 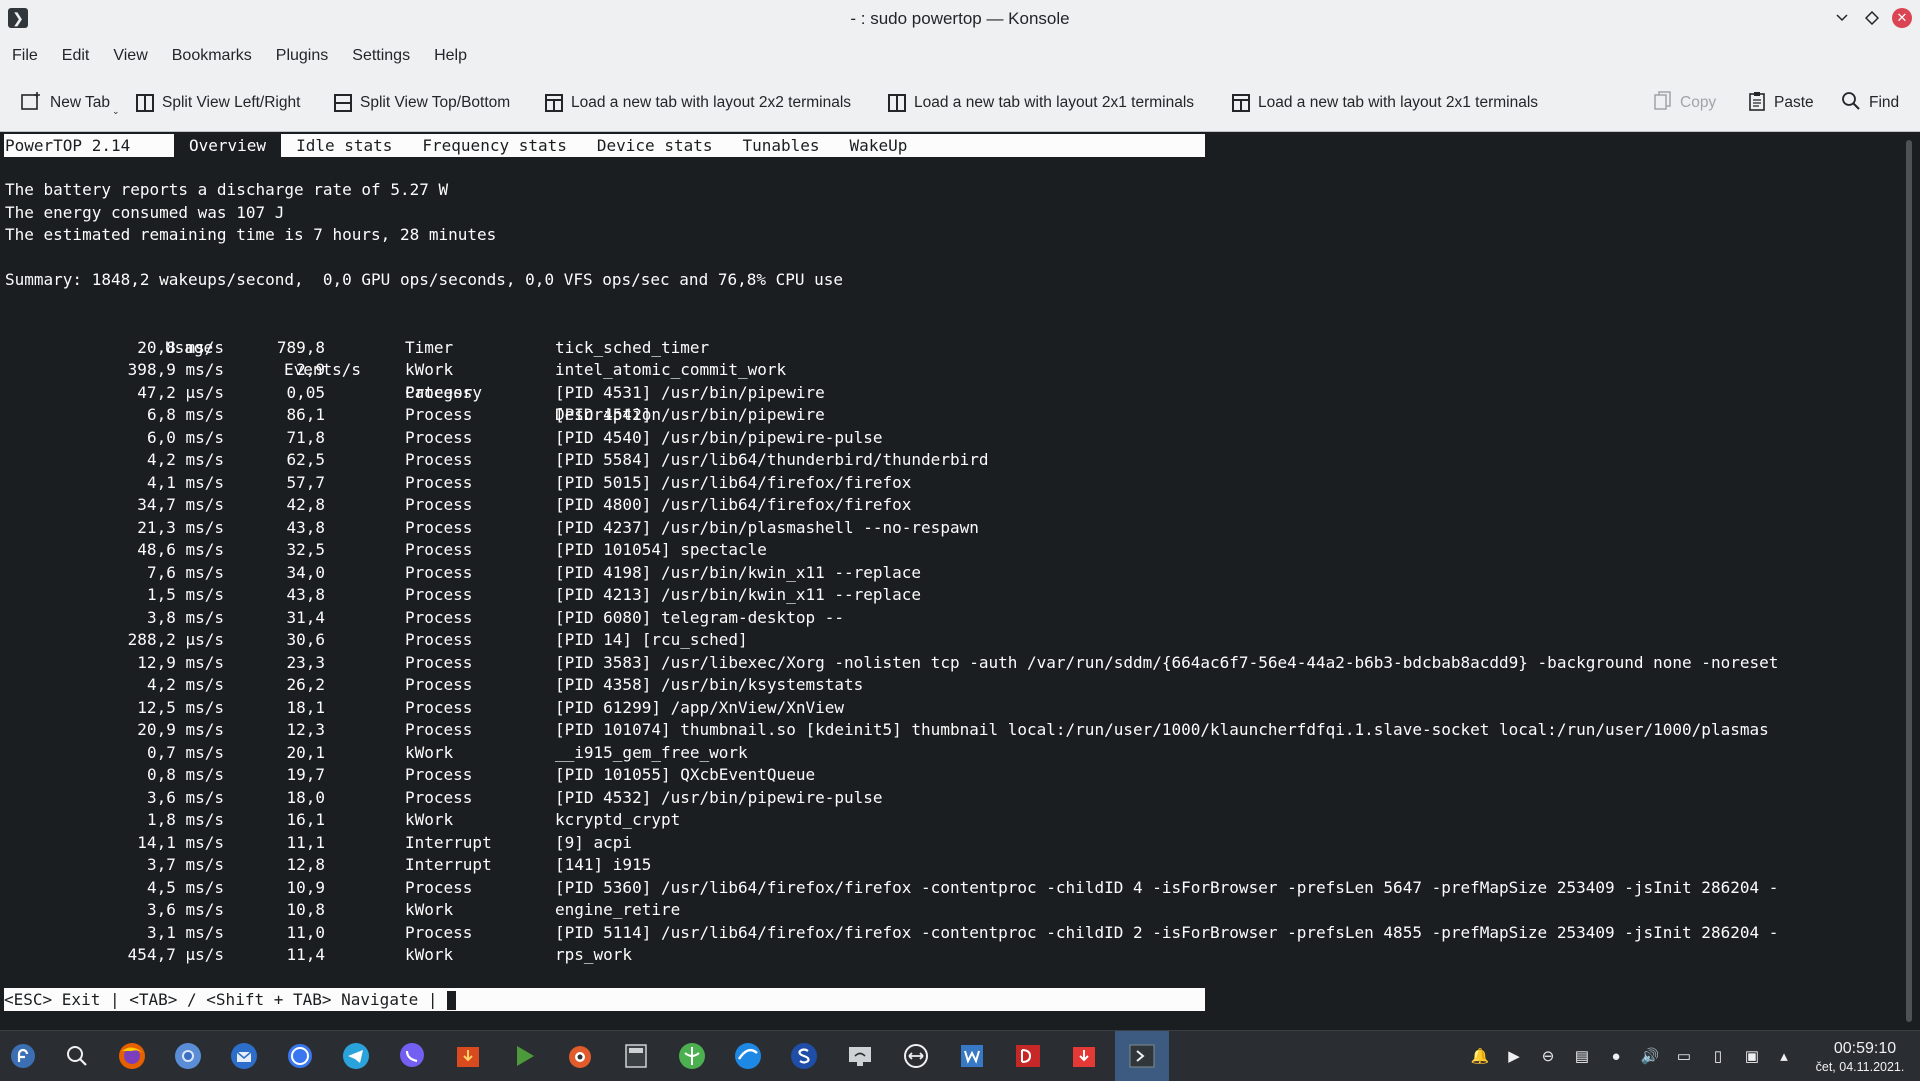 What do you see at coordinates (300, 1056) in the screenshot?
I see `signal-icon` at bounding box center [300, 1056].